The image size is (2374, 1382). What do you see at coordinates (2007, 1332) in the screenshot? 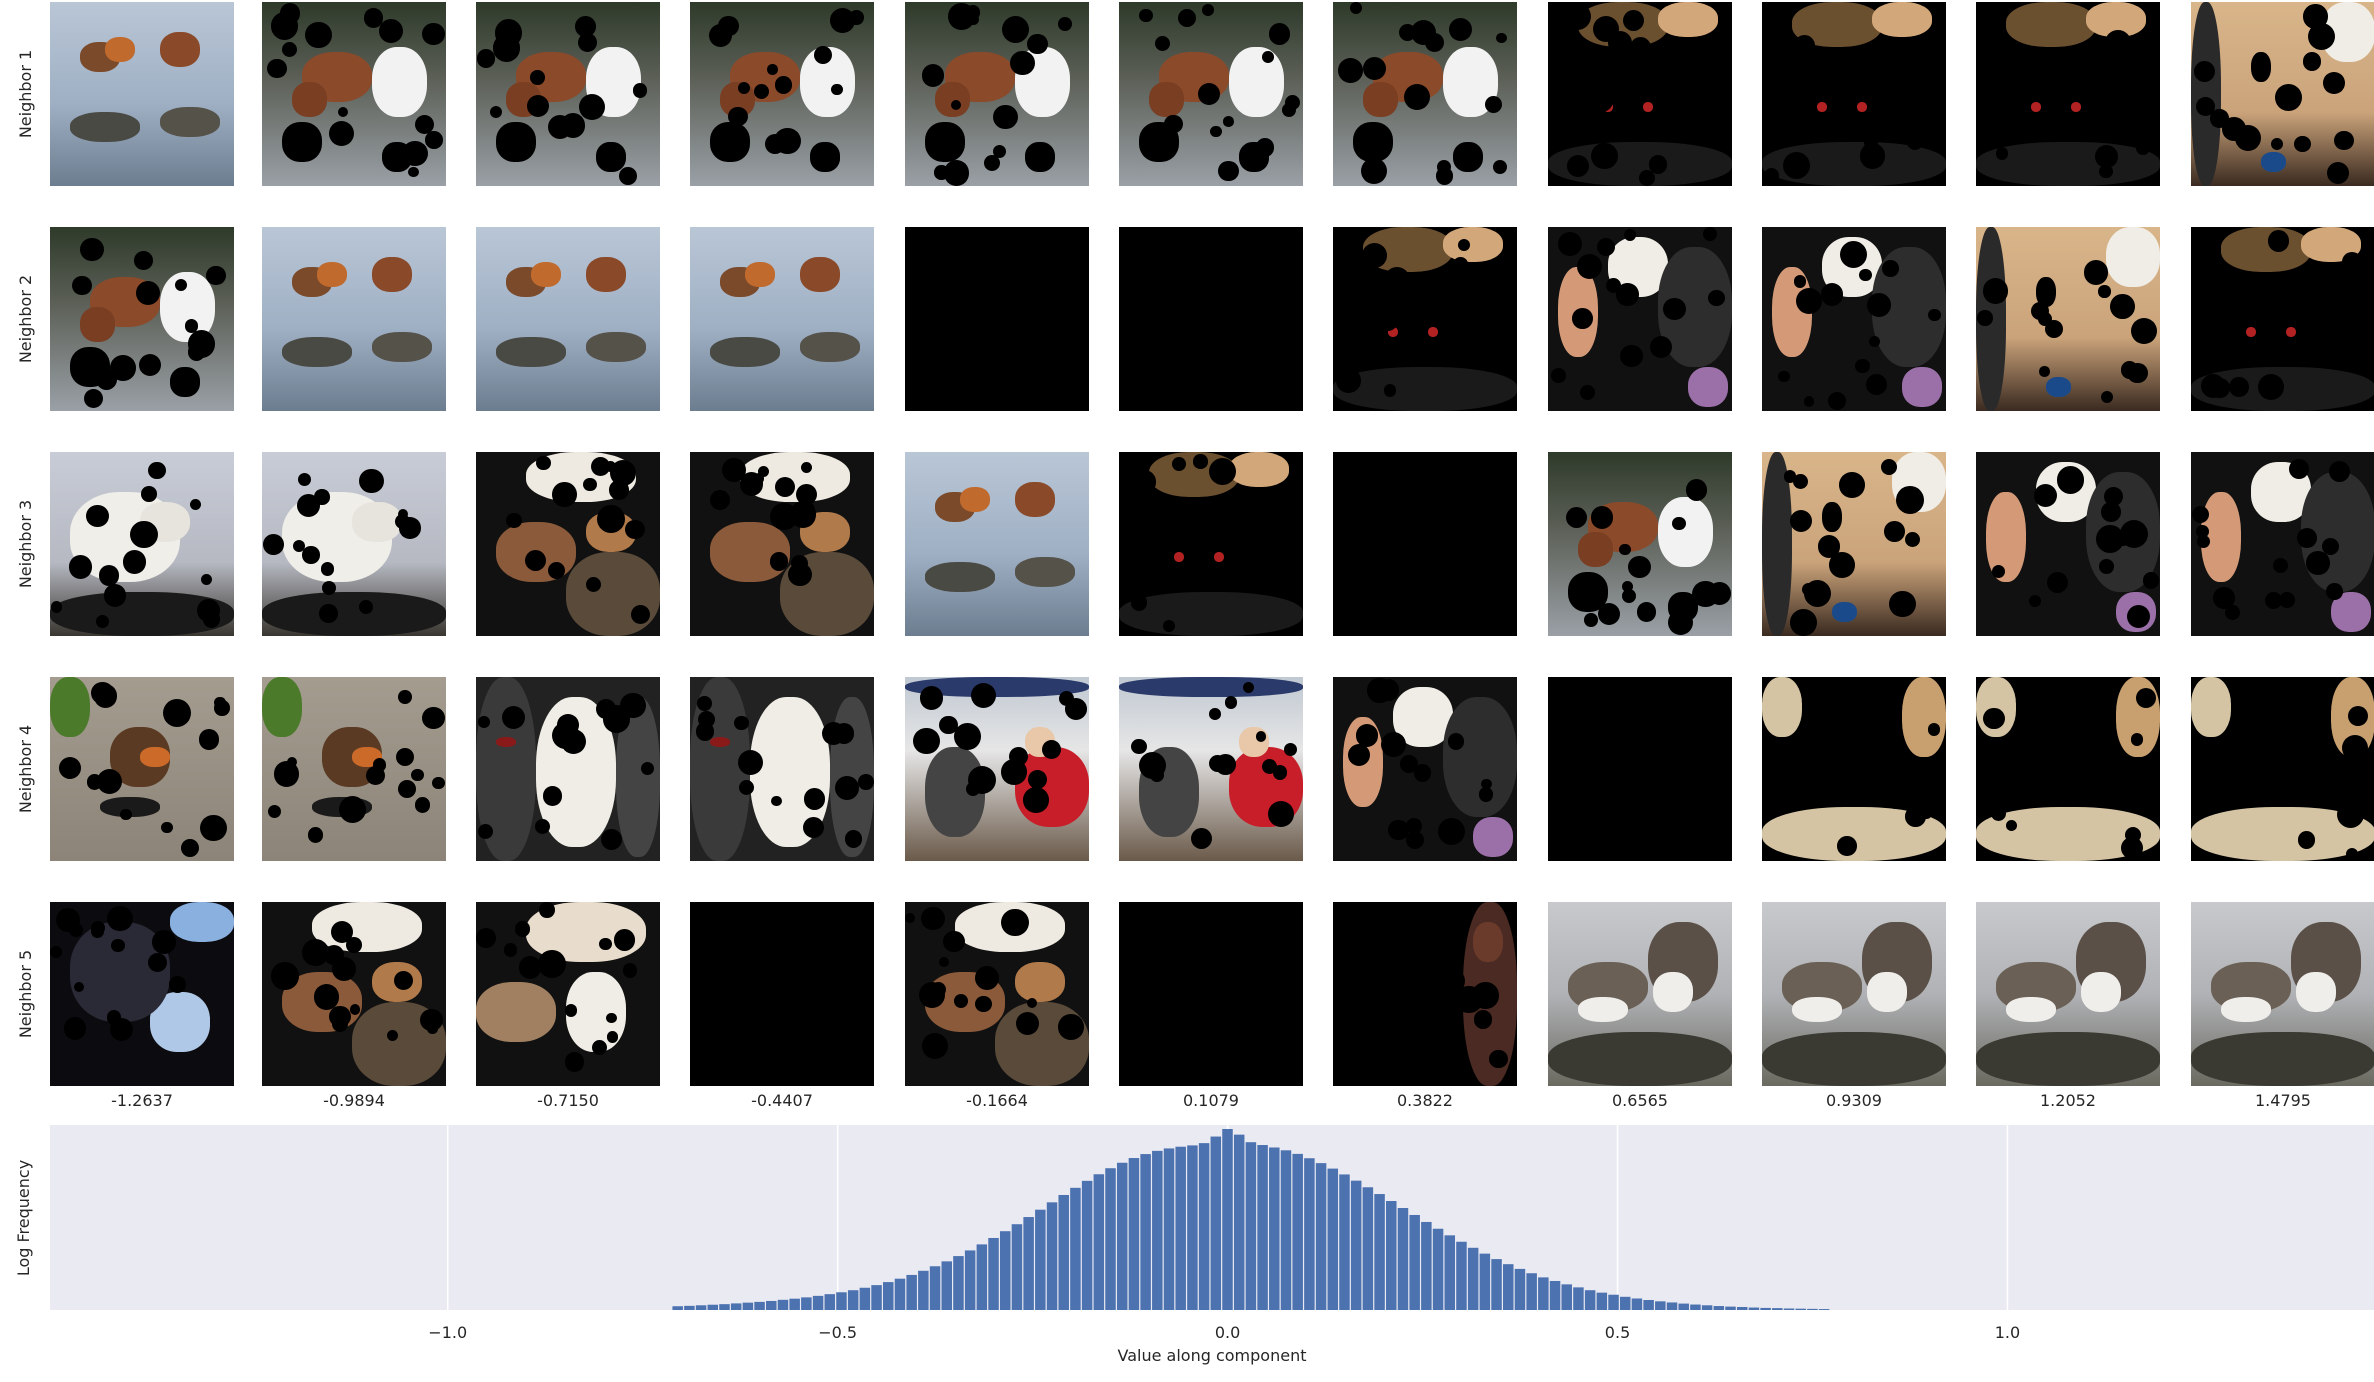
I see `x-tick-label-4: 1.0` at bounding box center [2007, 1332].